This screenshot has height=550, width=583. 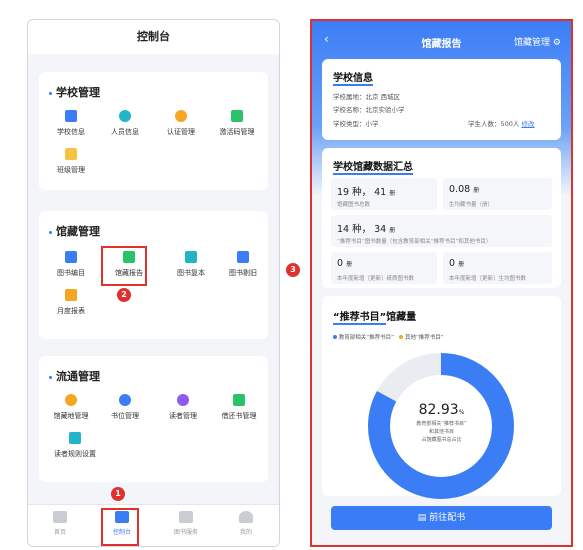 What do you see at coordinates (153, 525) in the screenshot?
I see `bottom-tab-bar: 首页 控制台 图书服务 我的` at bounding box center [153, 525].